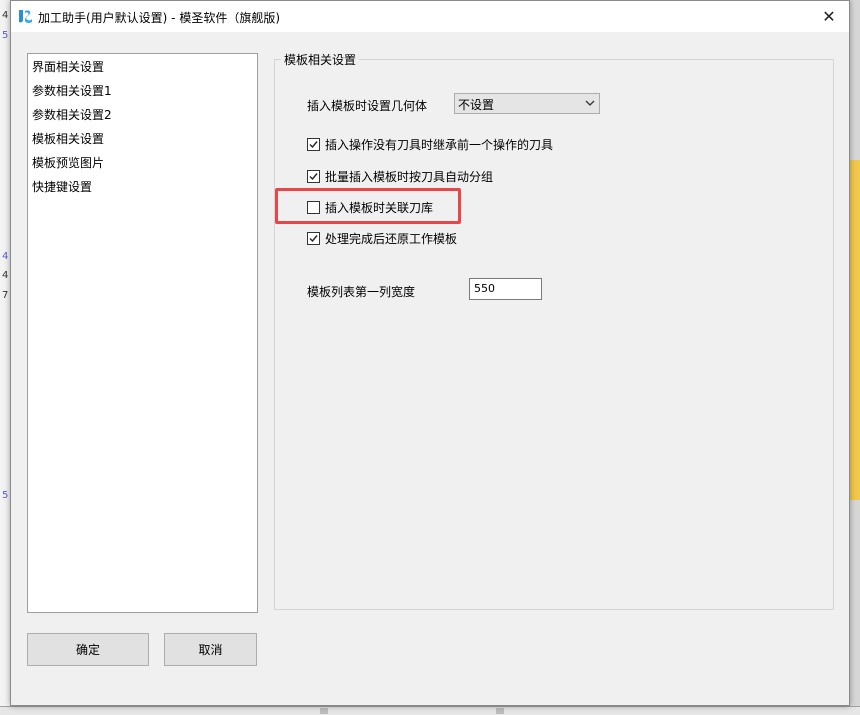 The image size is (860, 715). What do you see at coordinates (62, 186) in the screenshot?
I see `sidebar-item-shortcuts: 快捷键设置` at bounding box center [62, 186].